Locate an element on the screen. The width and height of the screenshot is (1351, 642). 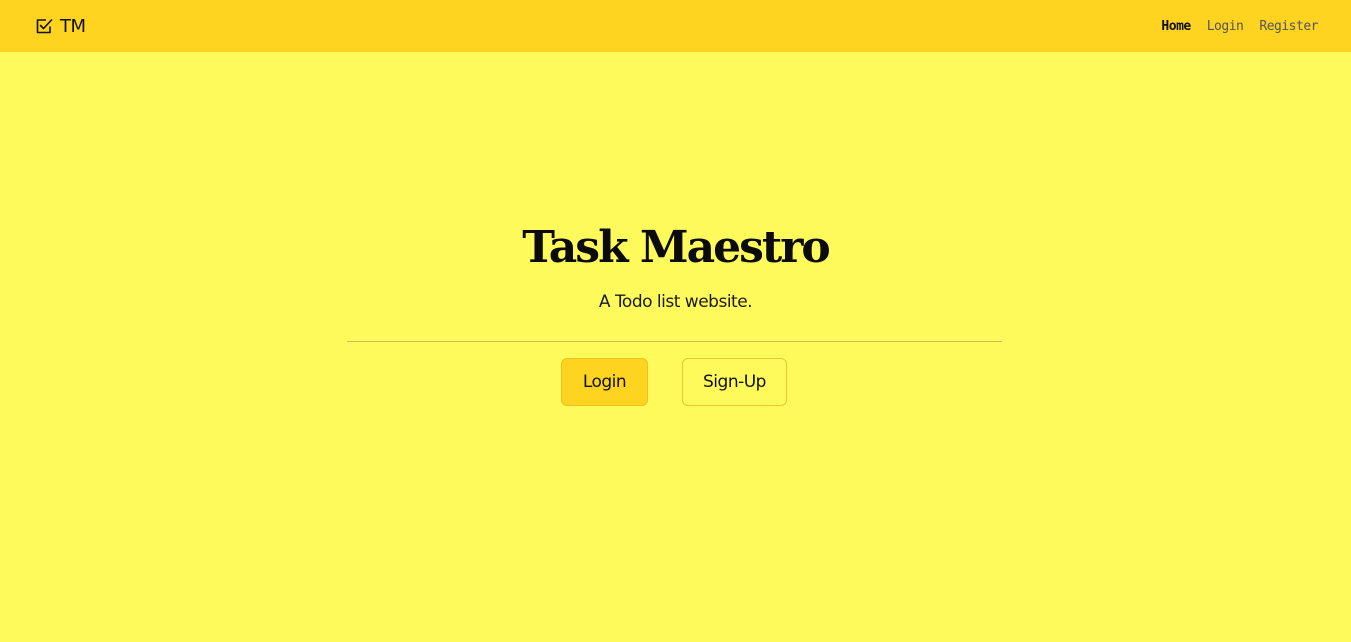
nav-link-home: Home is located at coordinates (1176, 26).